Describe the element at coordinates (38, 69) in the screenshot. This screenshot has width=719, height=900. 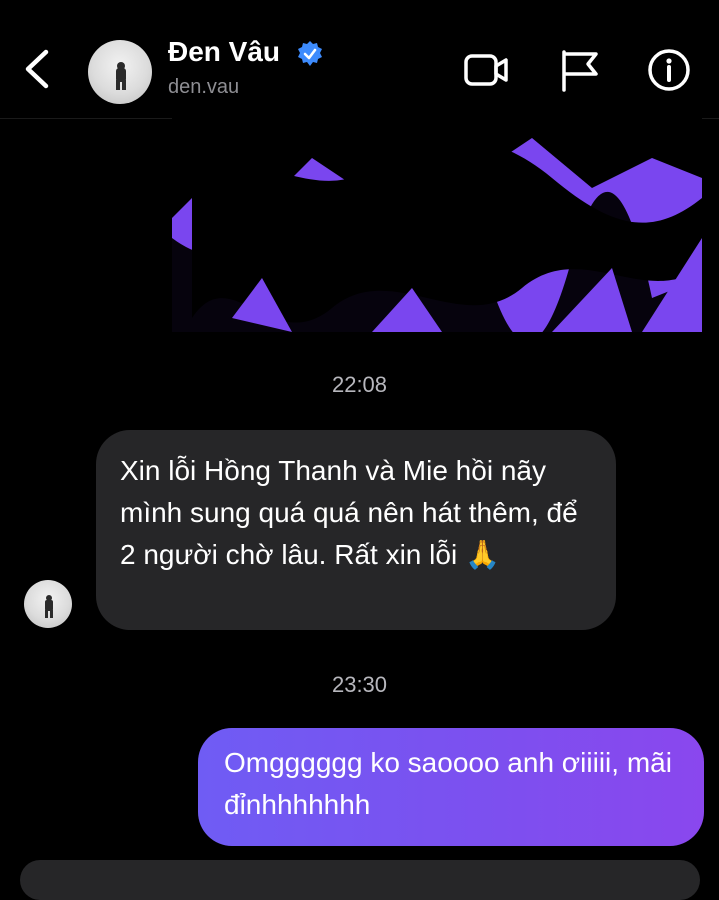
I see `back-chevron-icon` at that location.